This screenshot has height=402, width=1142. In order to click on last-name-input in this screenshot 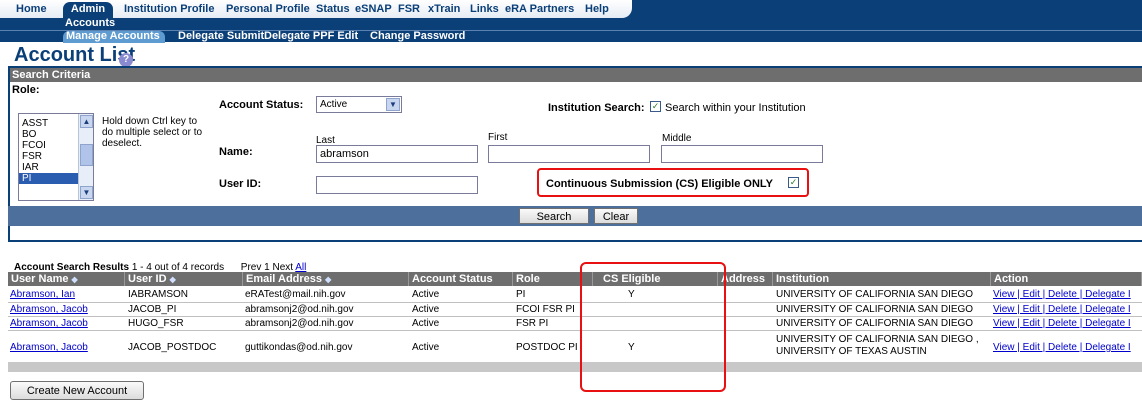, I will do `click(397, 154)`.